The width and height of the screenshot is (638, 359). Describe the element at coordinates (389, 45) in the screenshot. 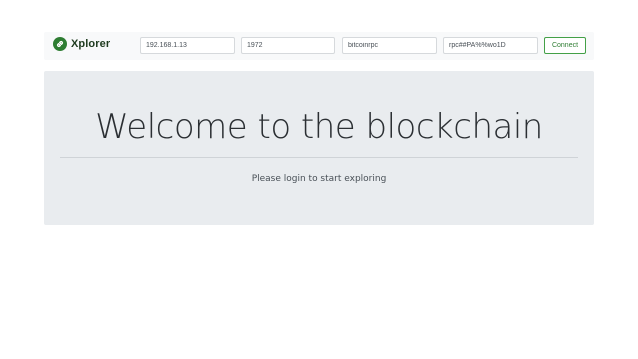

I see `username-input` at that location.